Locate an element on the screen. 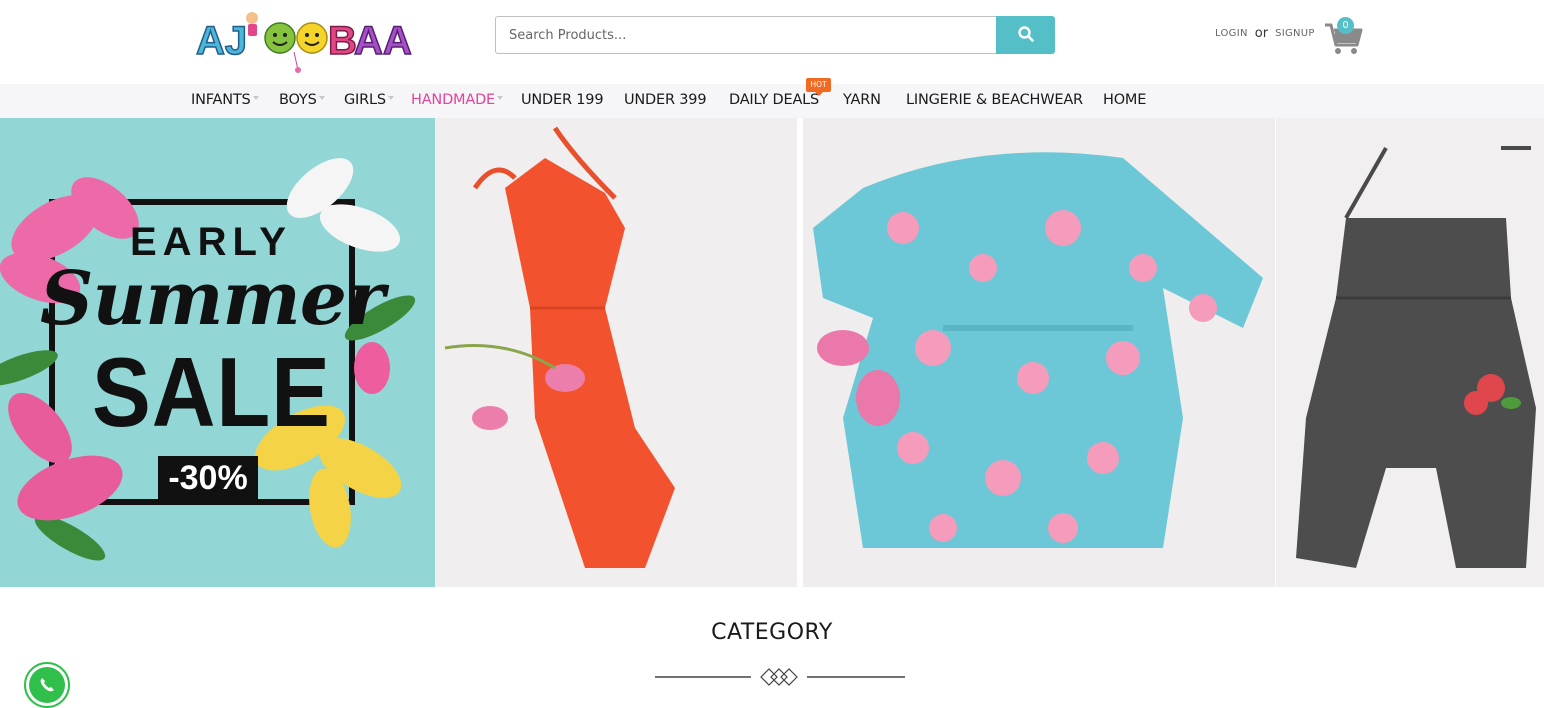  nav-item-daily-deals: DAILY DEALS is located at coordinates (774, 100).